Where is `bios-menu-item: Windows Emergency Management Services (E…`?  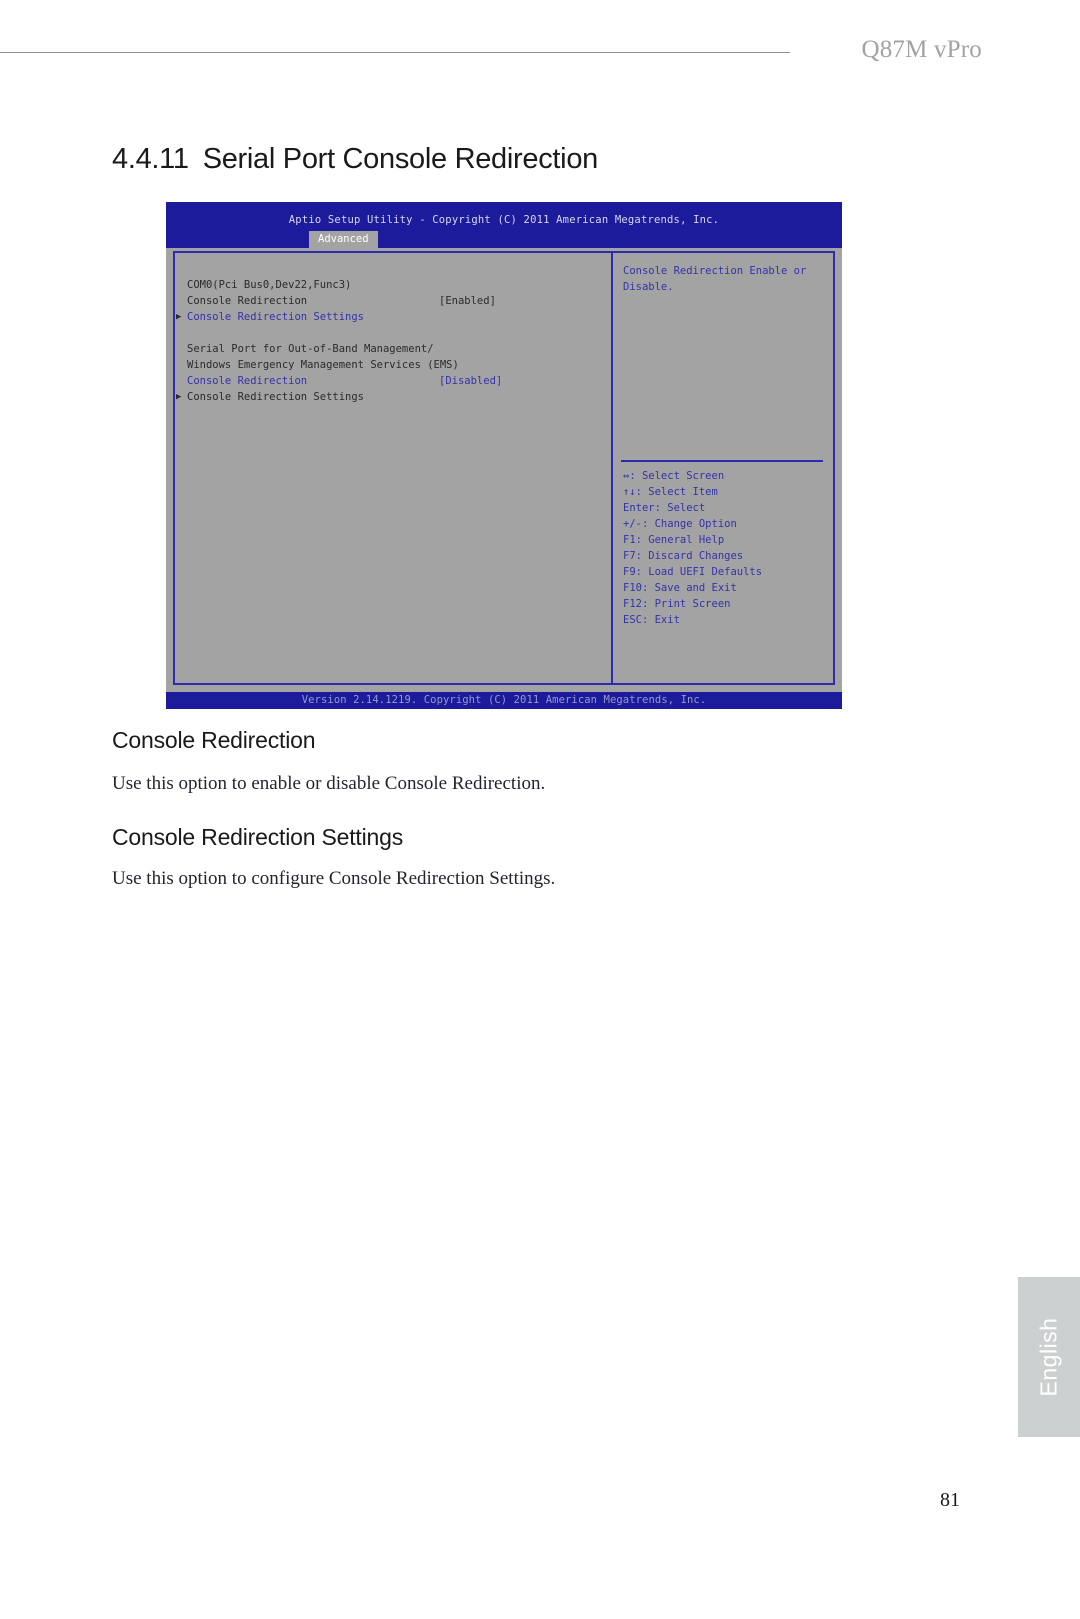 bios-menu-item: Windows Emergency Management Services (E… is located at coordinates (396, 365).